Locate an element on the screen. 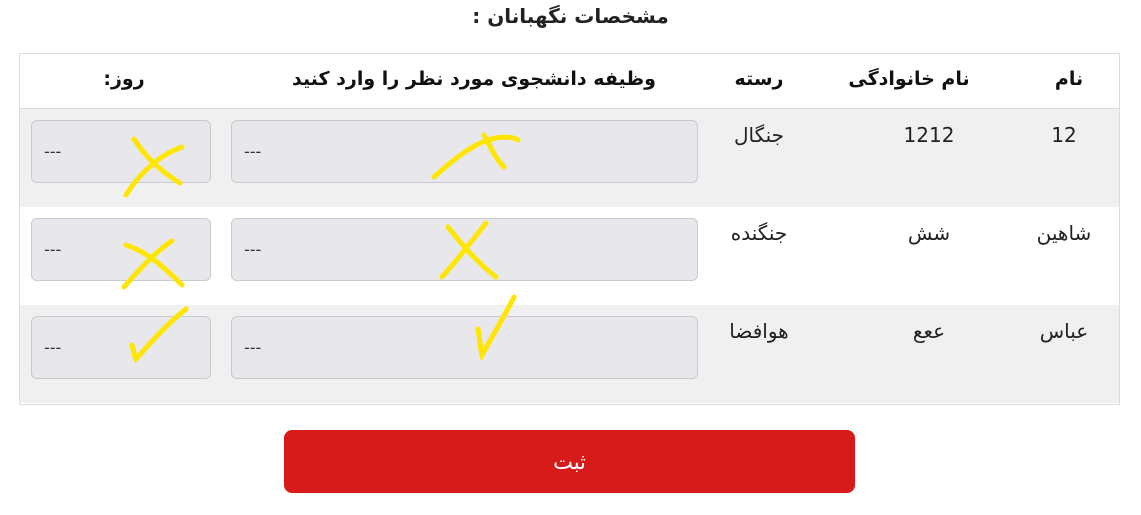  cell-category: هوافضا is located at coordinates (759, 331).